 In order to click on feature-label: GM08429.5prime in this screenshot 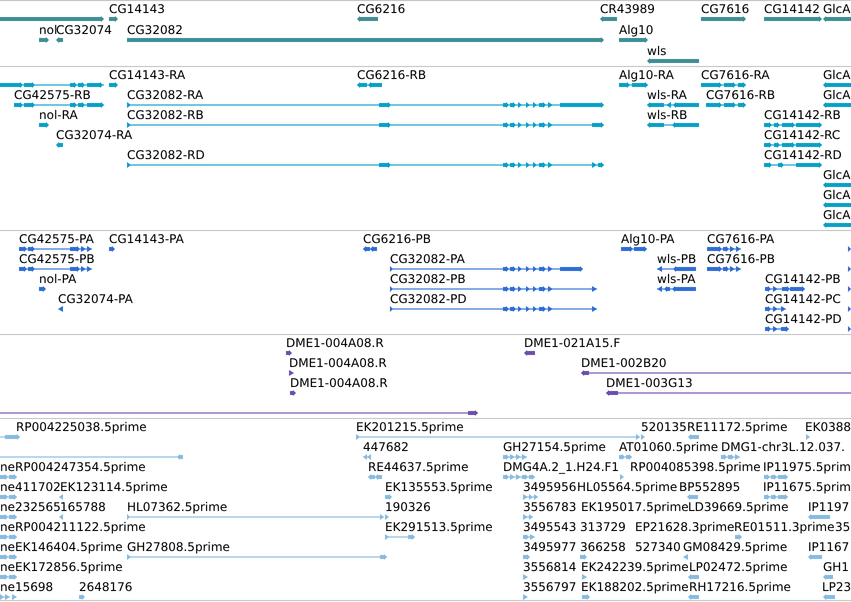, I will do `click(735, 547)`.